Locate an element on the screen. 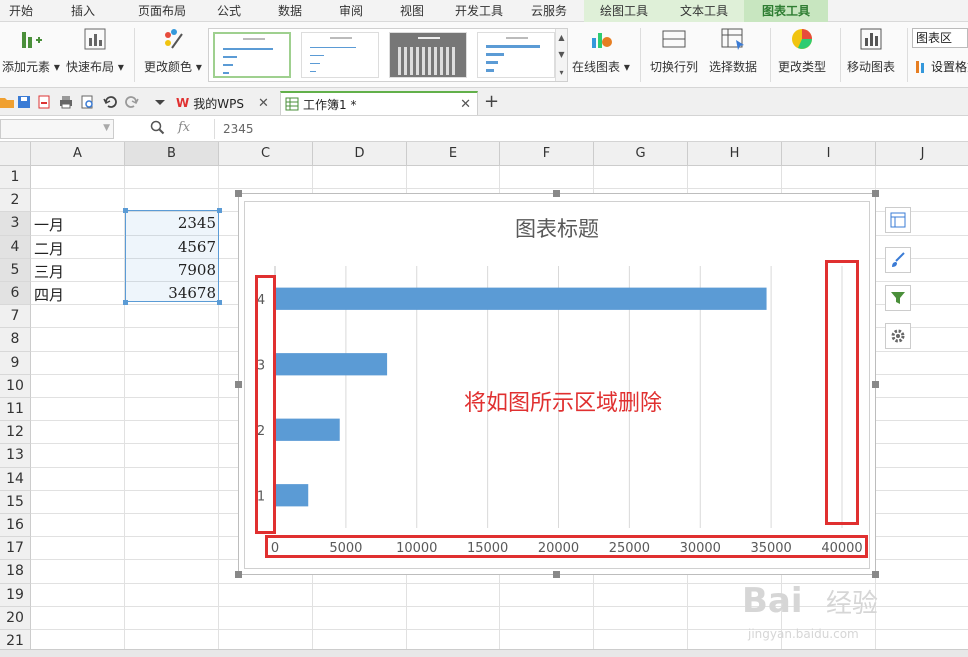 The width and height of the screenshot is (968, 657). row-header-1: 1 is located at coordinates (15, 178).